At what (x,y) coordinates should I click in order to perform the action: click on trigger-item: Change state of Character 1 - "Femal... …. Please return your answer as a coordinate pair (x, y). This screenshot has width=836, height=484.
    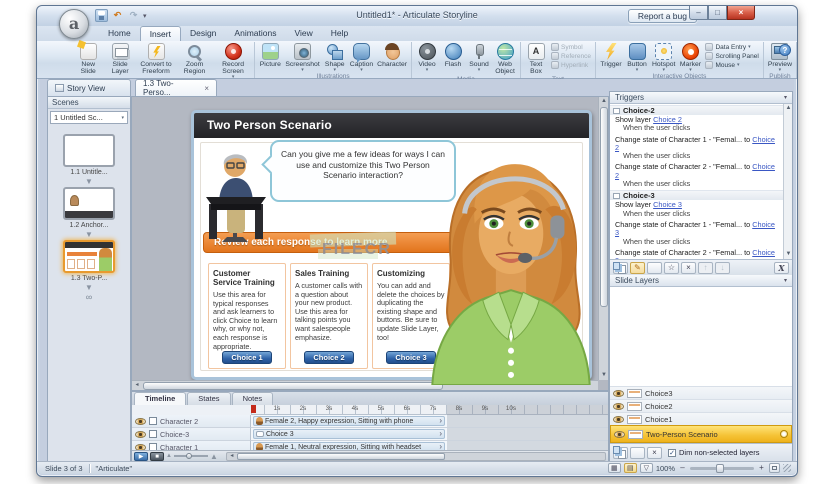
    Looking at the image, I should click on (696, 148).